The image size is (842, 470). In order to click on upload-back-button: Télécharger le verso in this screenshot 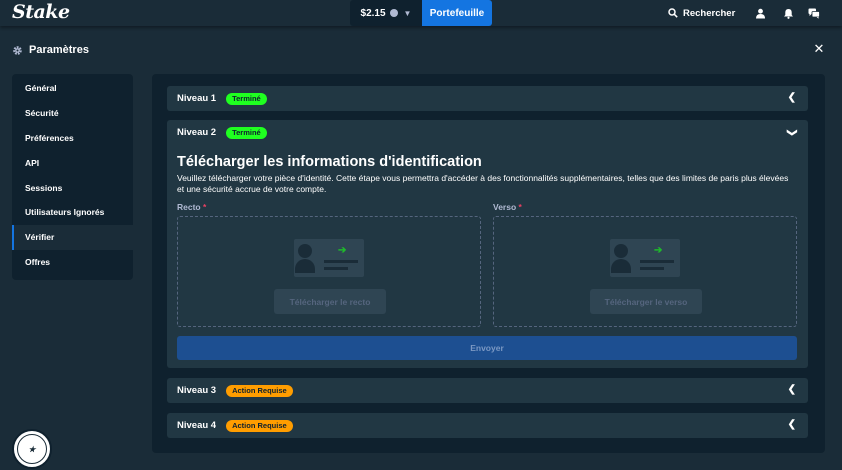, I will do `click(646, 301)`.